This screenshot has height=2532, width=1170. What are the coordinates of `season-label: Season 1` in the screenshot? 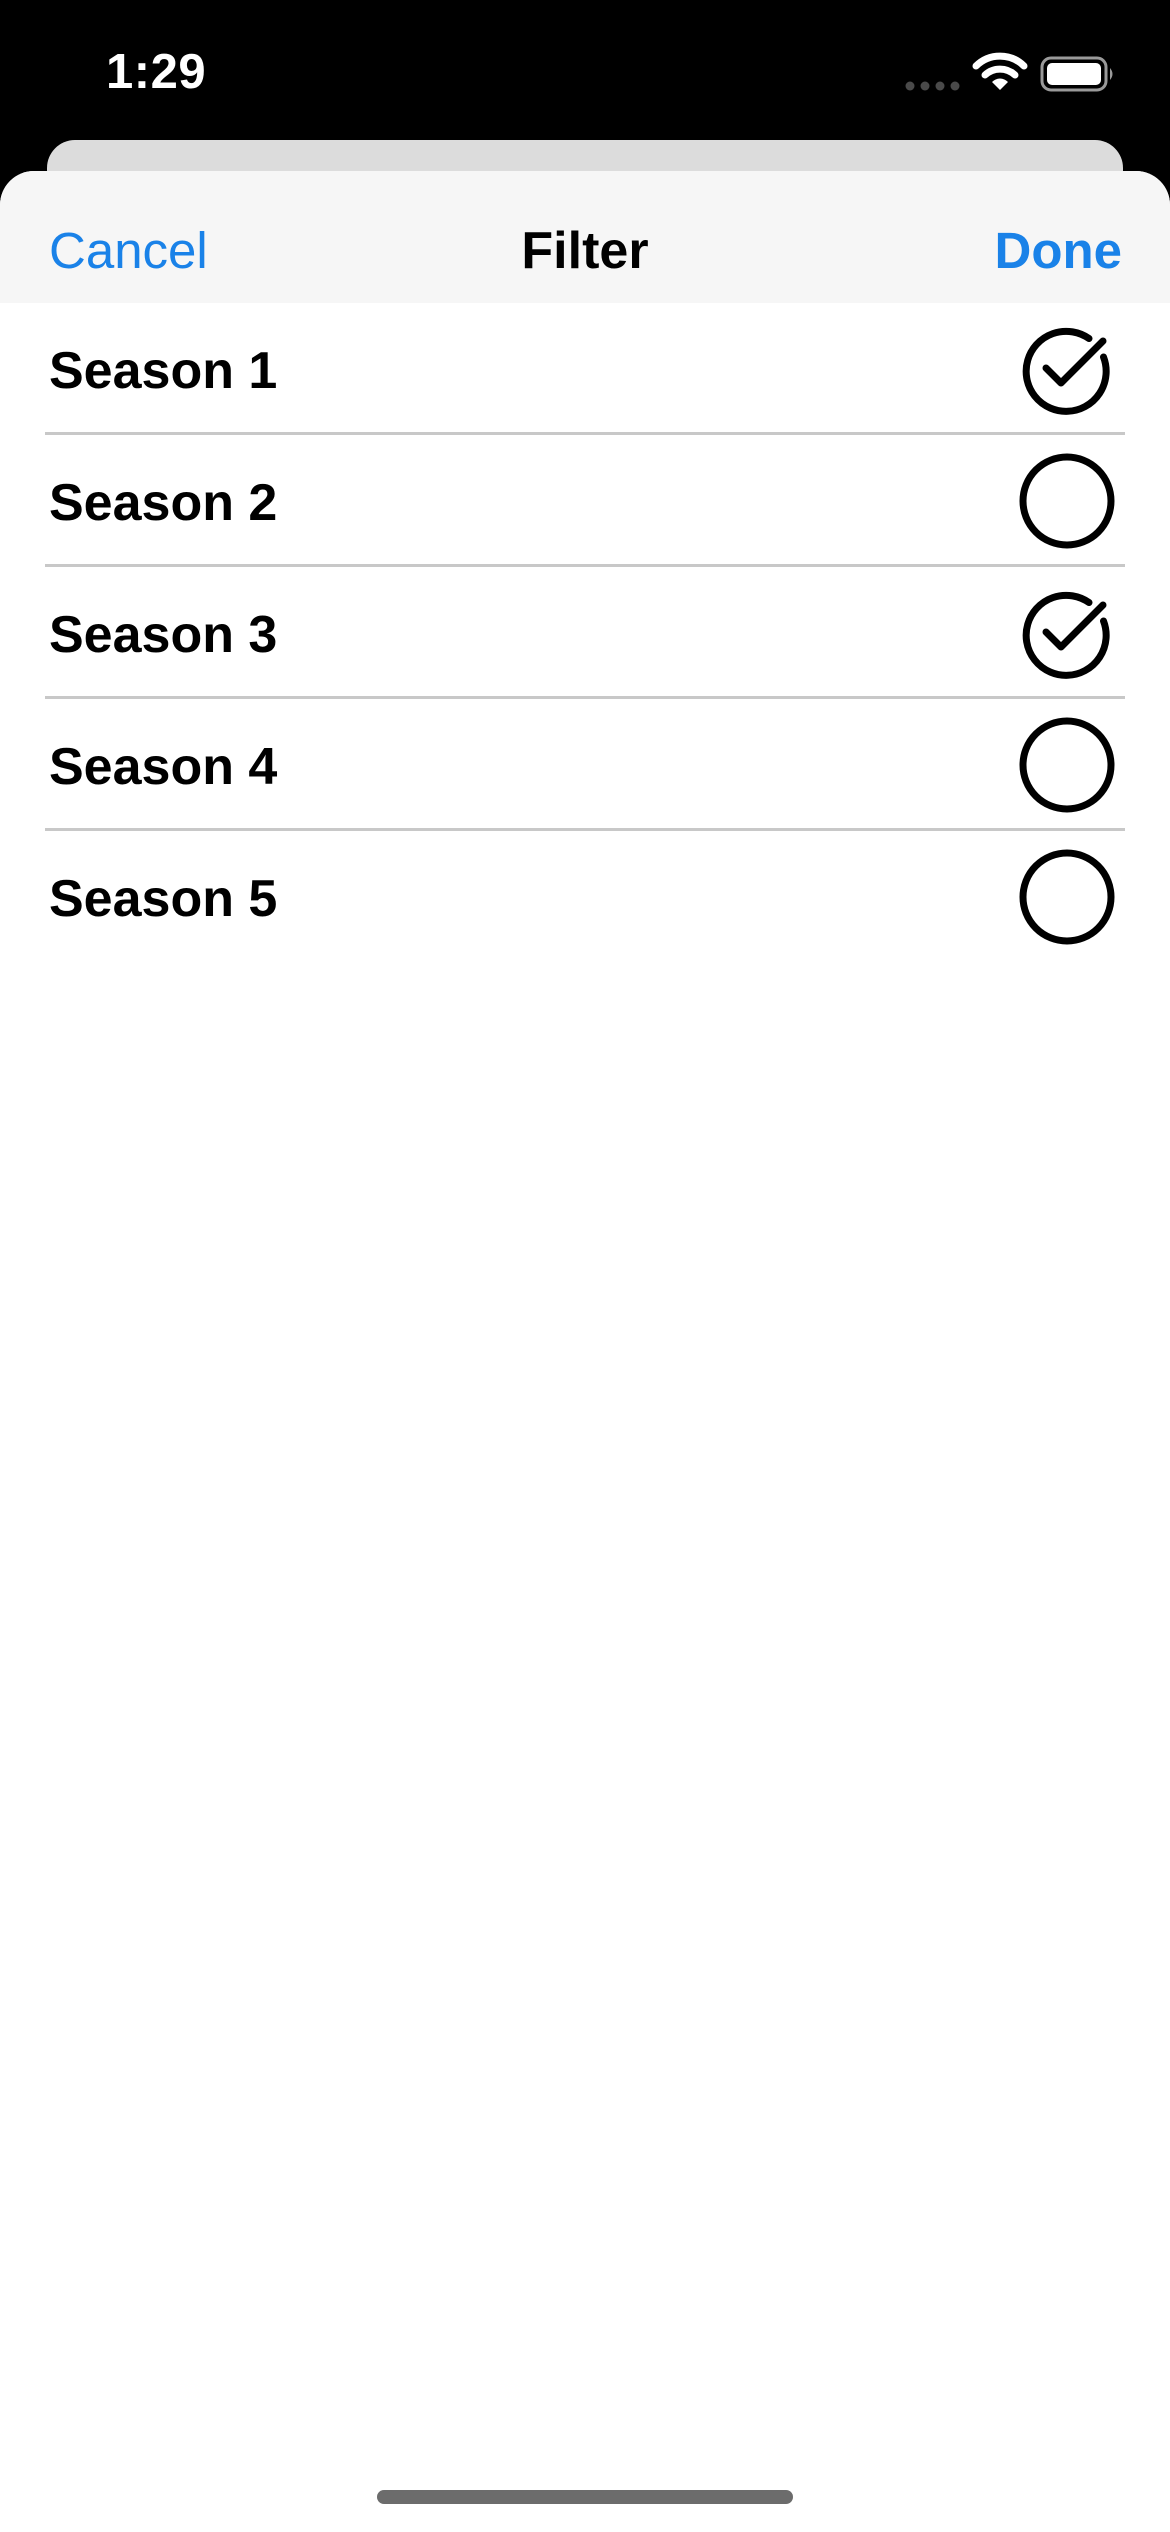 It's located at (163, 371).